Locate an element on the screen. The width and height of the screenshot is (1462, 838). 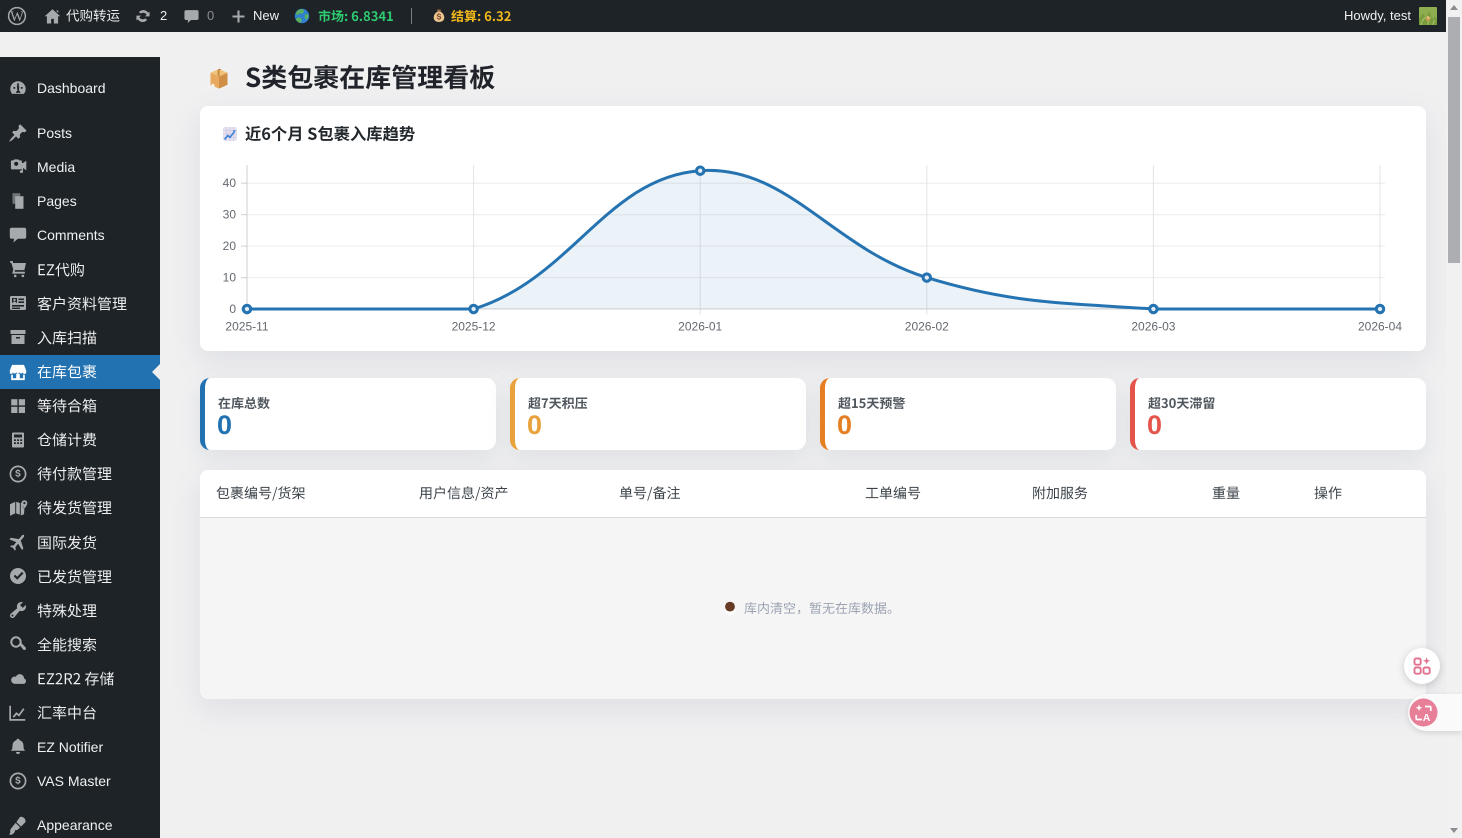
svg-text: 40 is located at coordinates (230, 183).